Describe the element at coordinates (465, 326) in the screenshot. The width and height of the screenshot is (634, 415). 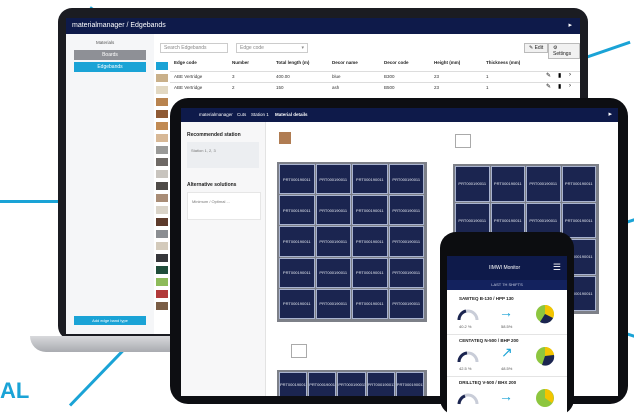
I see `machine-stat: 40.2 %` at that location.